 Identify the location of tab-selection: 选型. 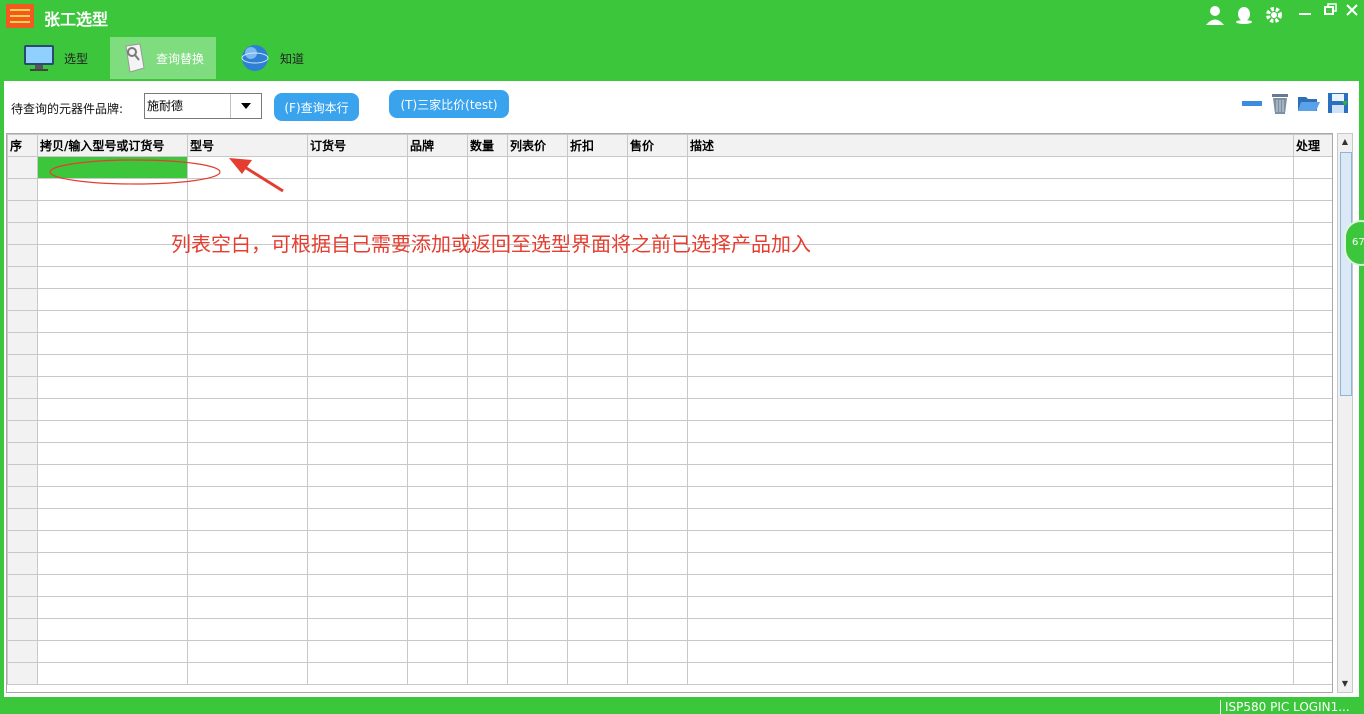
(64, 58).